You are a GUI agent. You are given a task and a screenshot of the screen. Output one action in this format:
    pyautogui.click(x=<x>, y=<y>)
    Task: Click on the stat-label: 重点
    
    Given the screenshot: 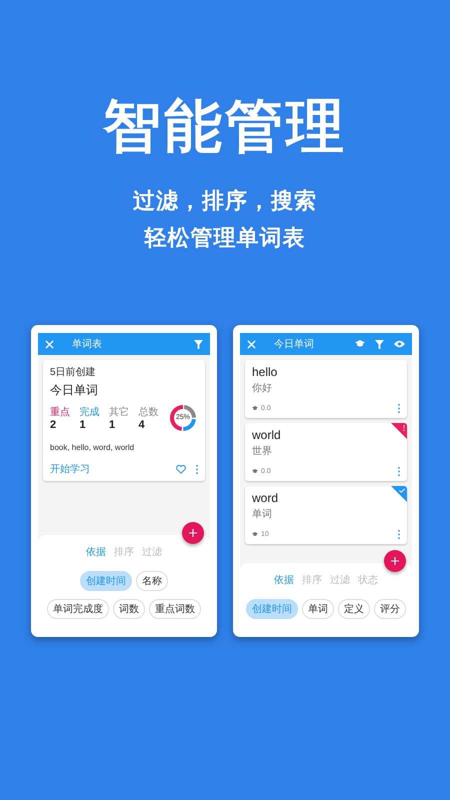 What is the action you would take?
    pyautogui.click(x=60, y=412)
    